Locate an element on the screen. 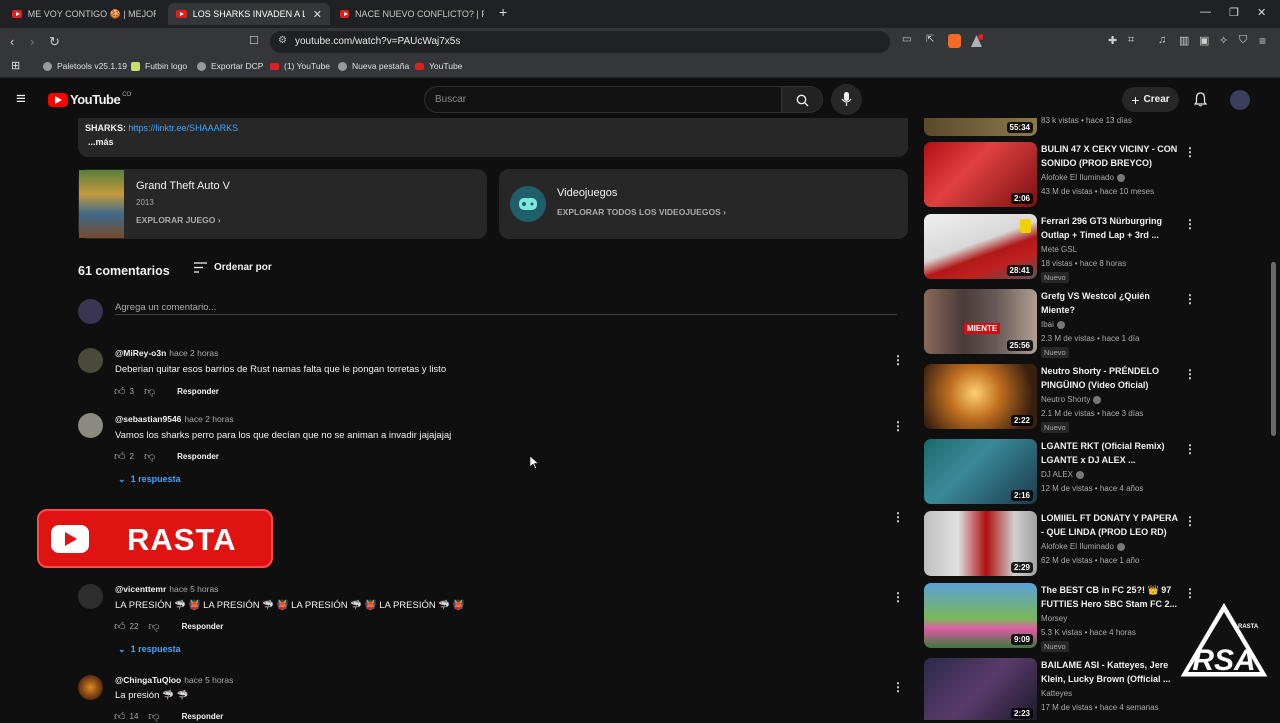 The height and width of the screenshot is (723, 1280). video-channel: Neutro Shorty is located at coordinates (1071, 399).